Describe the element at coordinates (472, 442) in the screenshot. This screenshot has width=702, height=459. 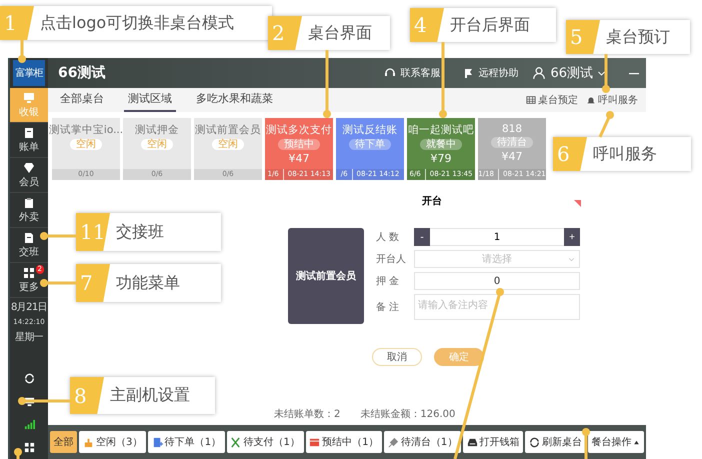
I see `drawer-icon` at that location.